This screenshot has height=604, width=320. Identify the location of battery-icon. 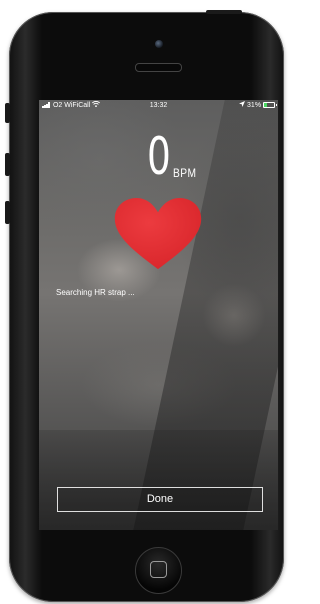
(270, 105).